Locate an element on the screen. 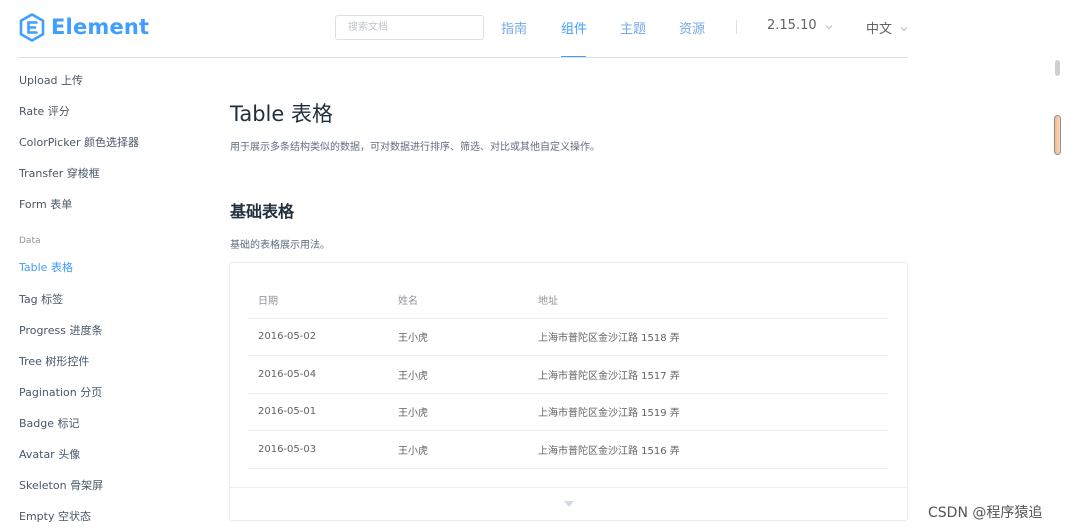  language-label: 中文 is located at coordinates (879, 29).